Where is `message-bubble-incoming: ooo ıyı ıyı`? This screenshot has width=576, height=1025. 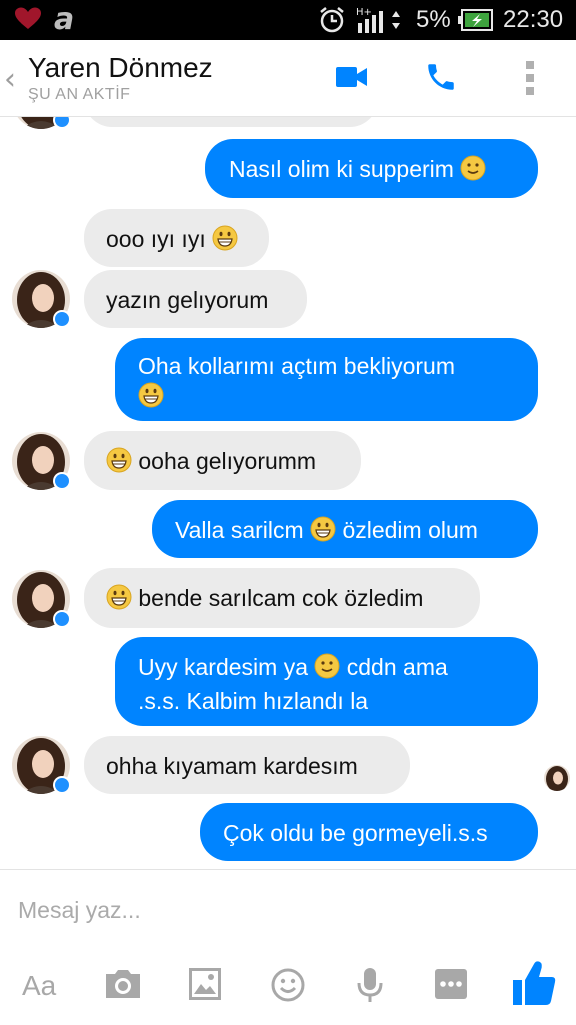 message-bubble-incoming: ooo ıyı ıyı is located at coordinates (176, 238).